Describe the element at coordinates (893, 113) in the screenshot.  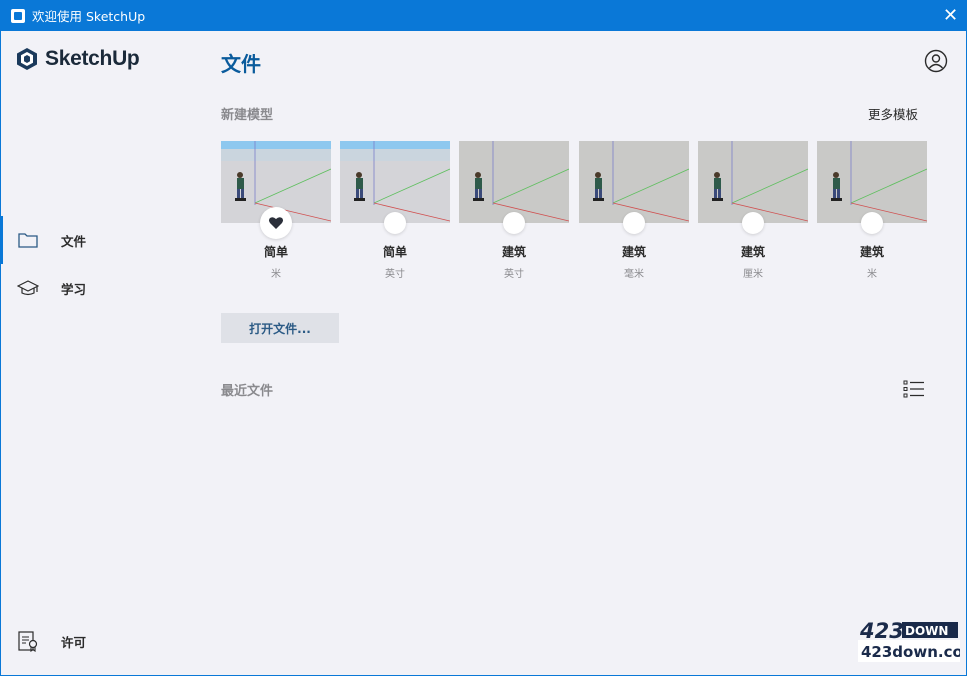
I see `more-templates-link: 更多模板` at that location.